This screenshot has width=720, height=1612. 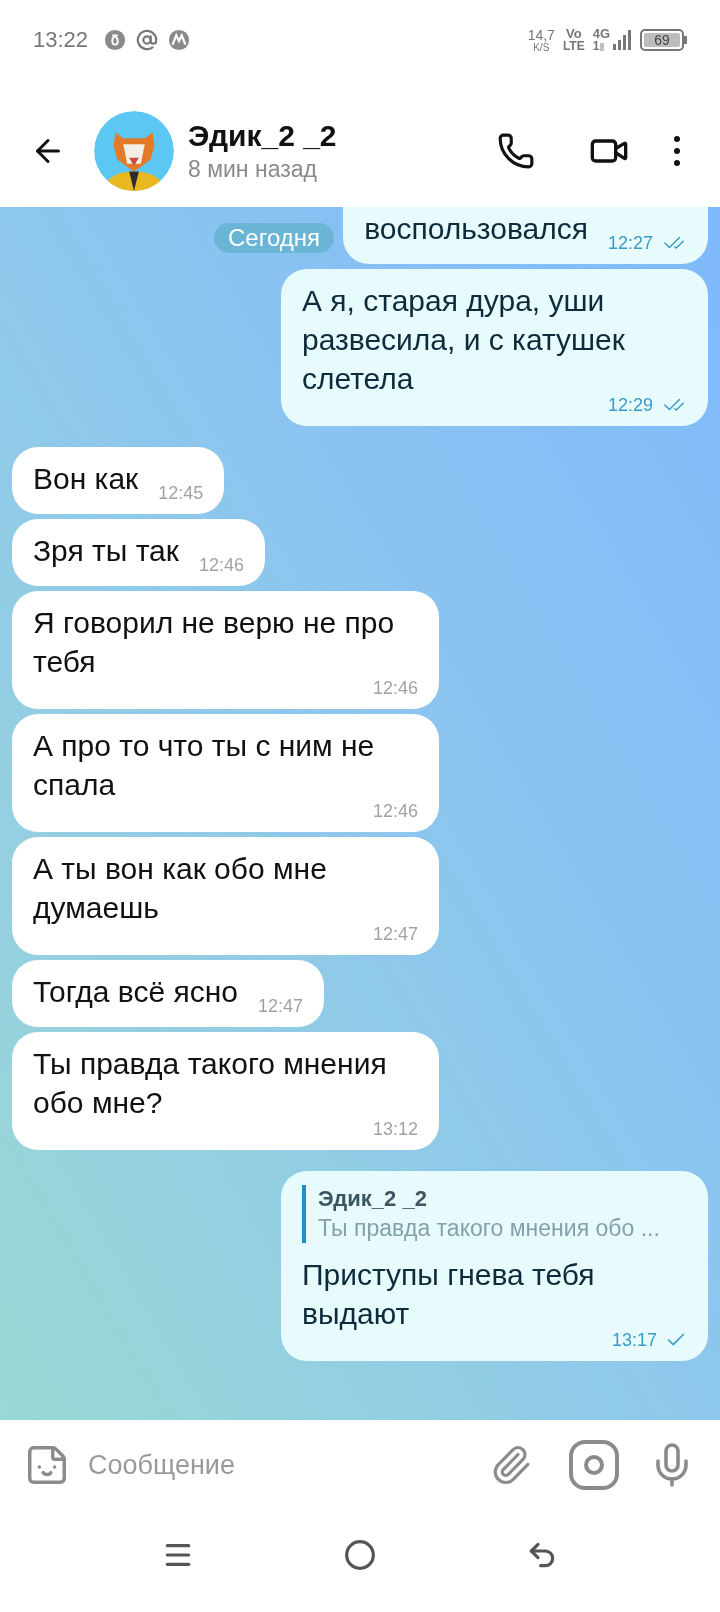 I want to click on message-text: Вон как, so click(x=86, y=479).